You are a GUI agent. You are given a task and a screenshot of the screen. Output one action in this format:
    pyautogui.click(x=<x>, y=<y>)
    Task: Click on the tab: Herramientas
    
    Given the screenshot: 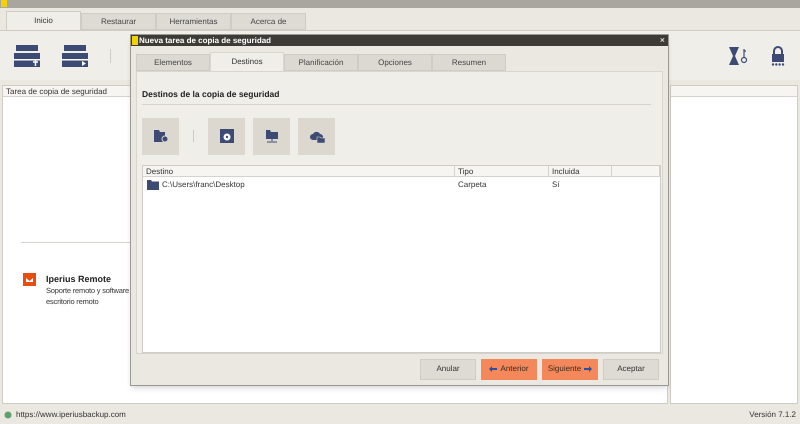 What is the action you would take?
    pyautogui.click(x=193, y=21)
    